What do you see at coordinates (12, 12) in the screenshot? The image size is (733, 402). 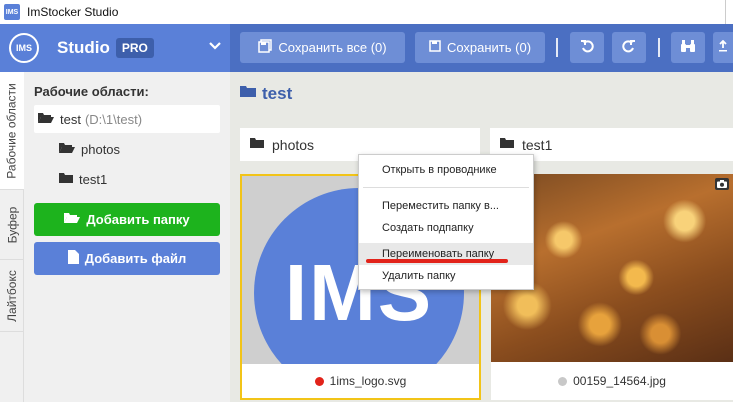 I see `app-icon: IMS` at bounding box center [12, 12].